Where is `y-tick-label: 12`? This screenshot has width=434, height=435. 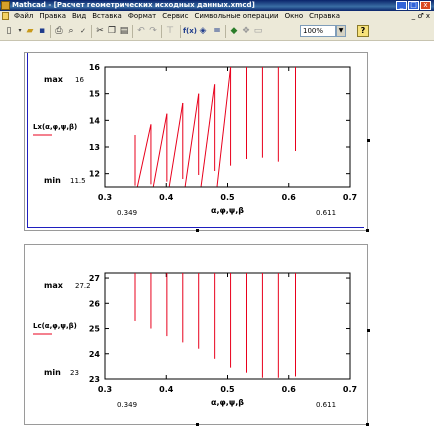 y-tick-label: 12 is located at coordinates (94, 174).